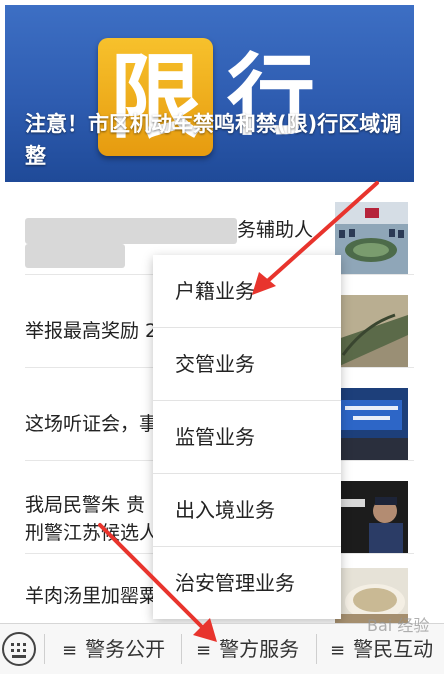 This screenshot has height=676, width=444. What do you see at coordinates (371, 517) in the screenshot?
I see `police-officer-photo-icon` at bounding box center [371, 517].